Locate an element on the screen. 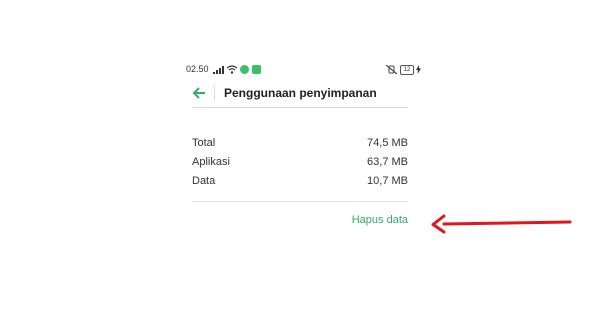 The width and height of the screenshot is (600, 315). storage-row-data: Data 10,7 MB is located at coordinates (300, 184).